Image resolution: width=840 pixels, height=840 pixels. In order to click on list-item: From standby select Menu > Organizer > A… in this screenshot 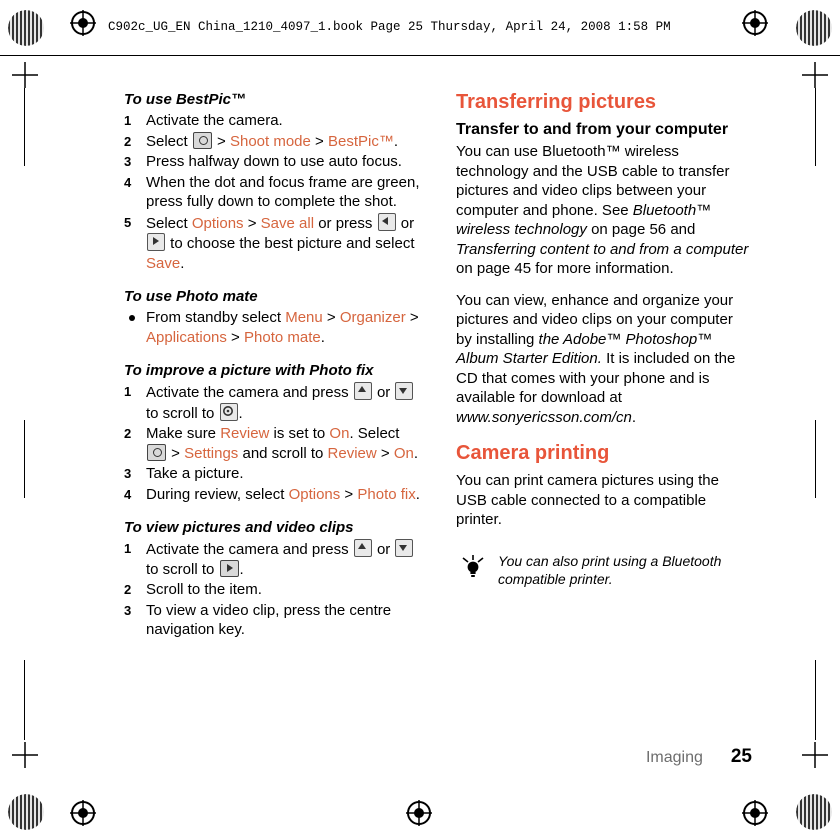, I will do `click(274, 327)`.